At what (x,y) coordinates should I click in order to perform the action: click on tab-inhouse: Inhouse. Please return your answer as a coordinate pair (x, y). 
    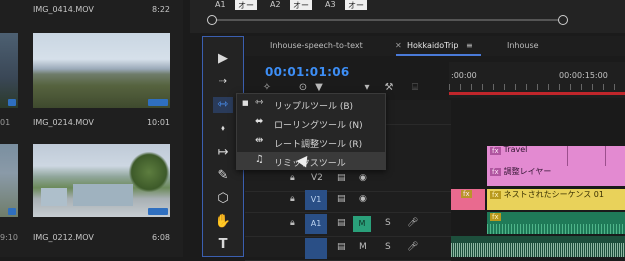
    Looking at the image, I should click on (523, 45).